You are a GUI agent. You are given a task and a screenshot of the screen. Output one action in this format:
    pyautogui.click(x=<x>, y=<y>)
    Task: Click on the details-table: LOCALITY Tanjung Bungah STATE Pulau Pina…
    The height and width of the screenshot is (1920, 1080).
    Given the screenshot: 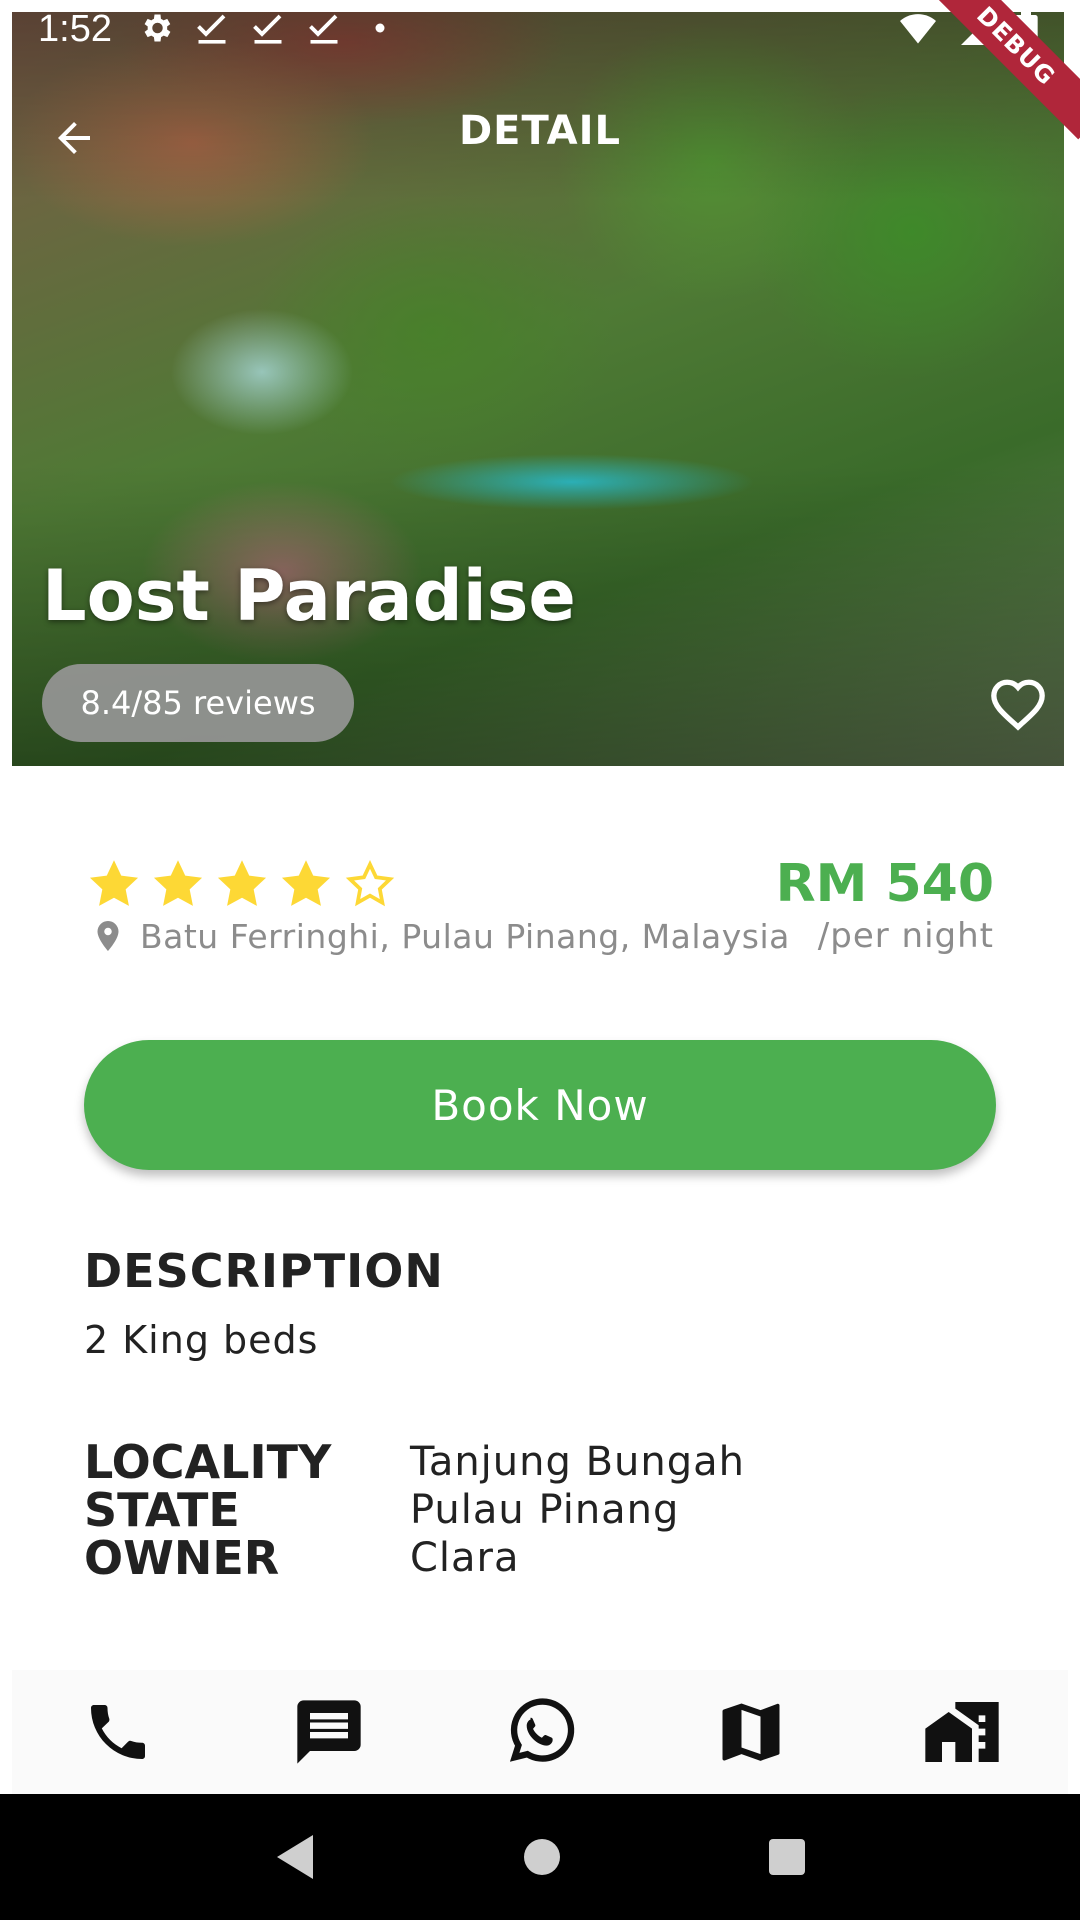 What is the action you would take?
    pyautogui.click(x=414, y=1510)
    